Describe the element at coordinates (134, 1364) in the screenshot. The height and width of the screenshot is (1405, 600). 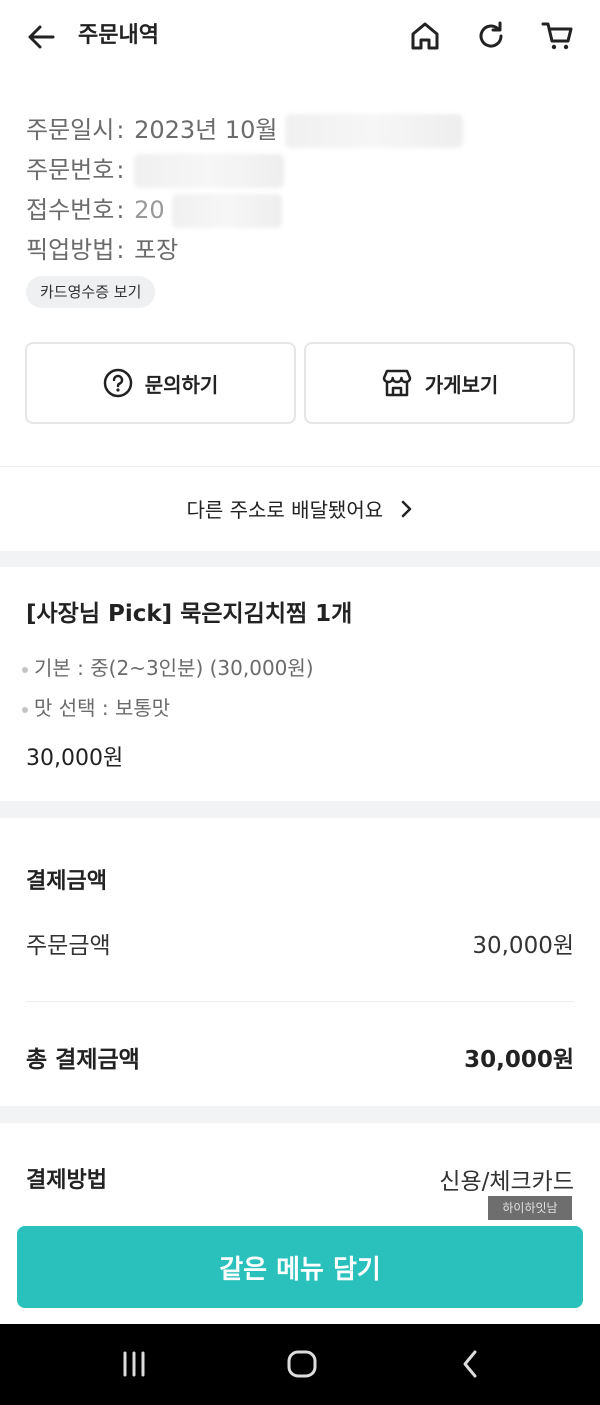
I see `recent-apps-icon` at that location.